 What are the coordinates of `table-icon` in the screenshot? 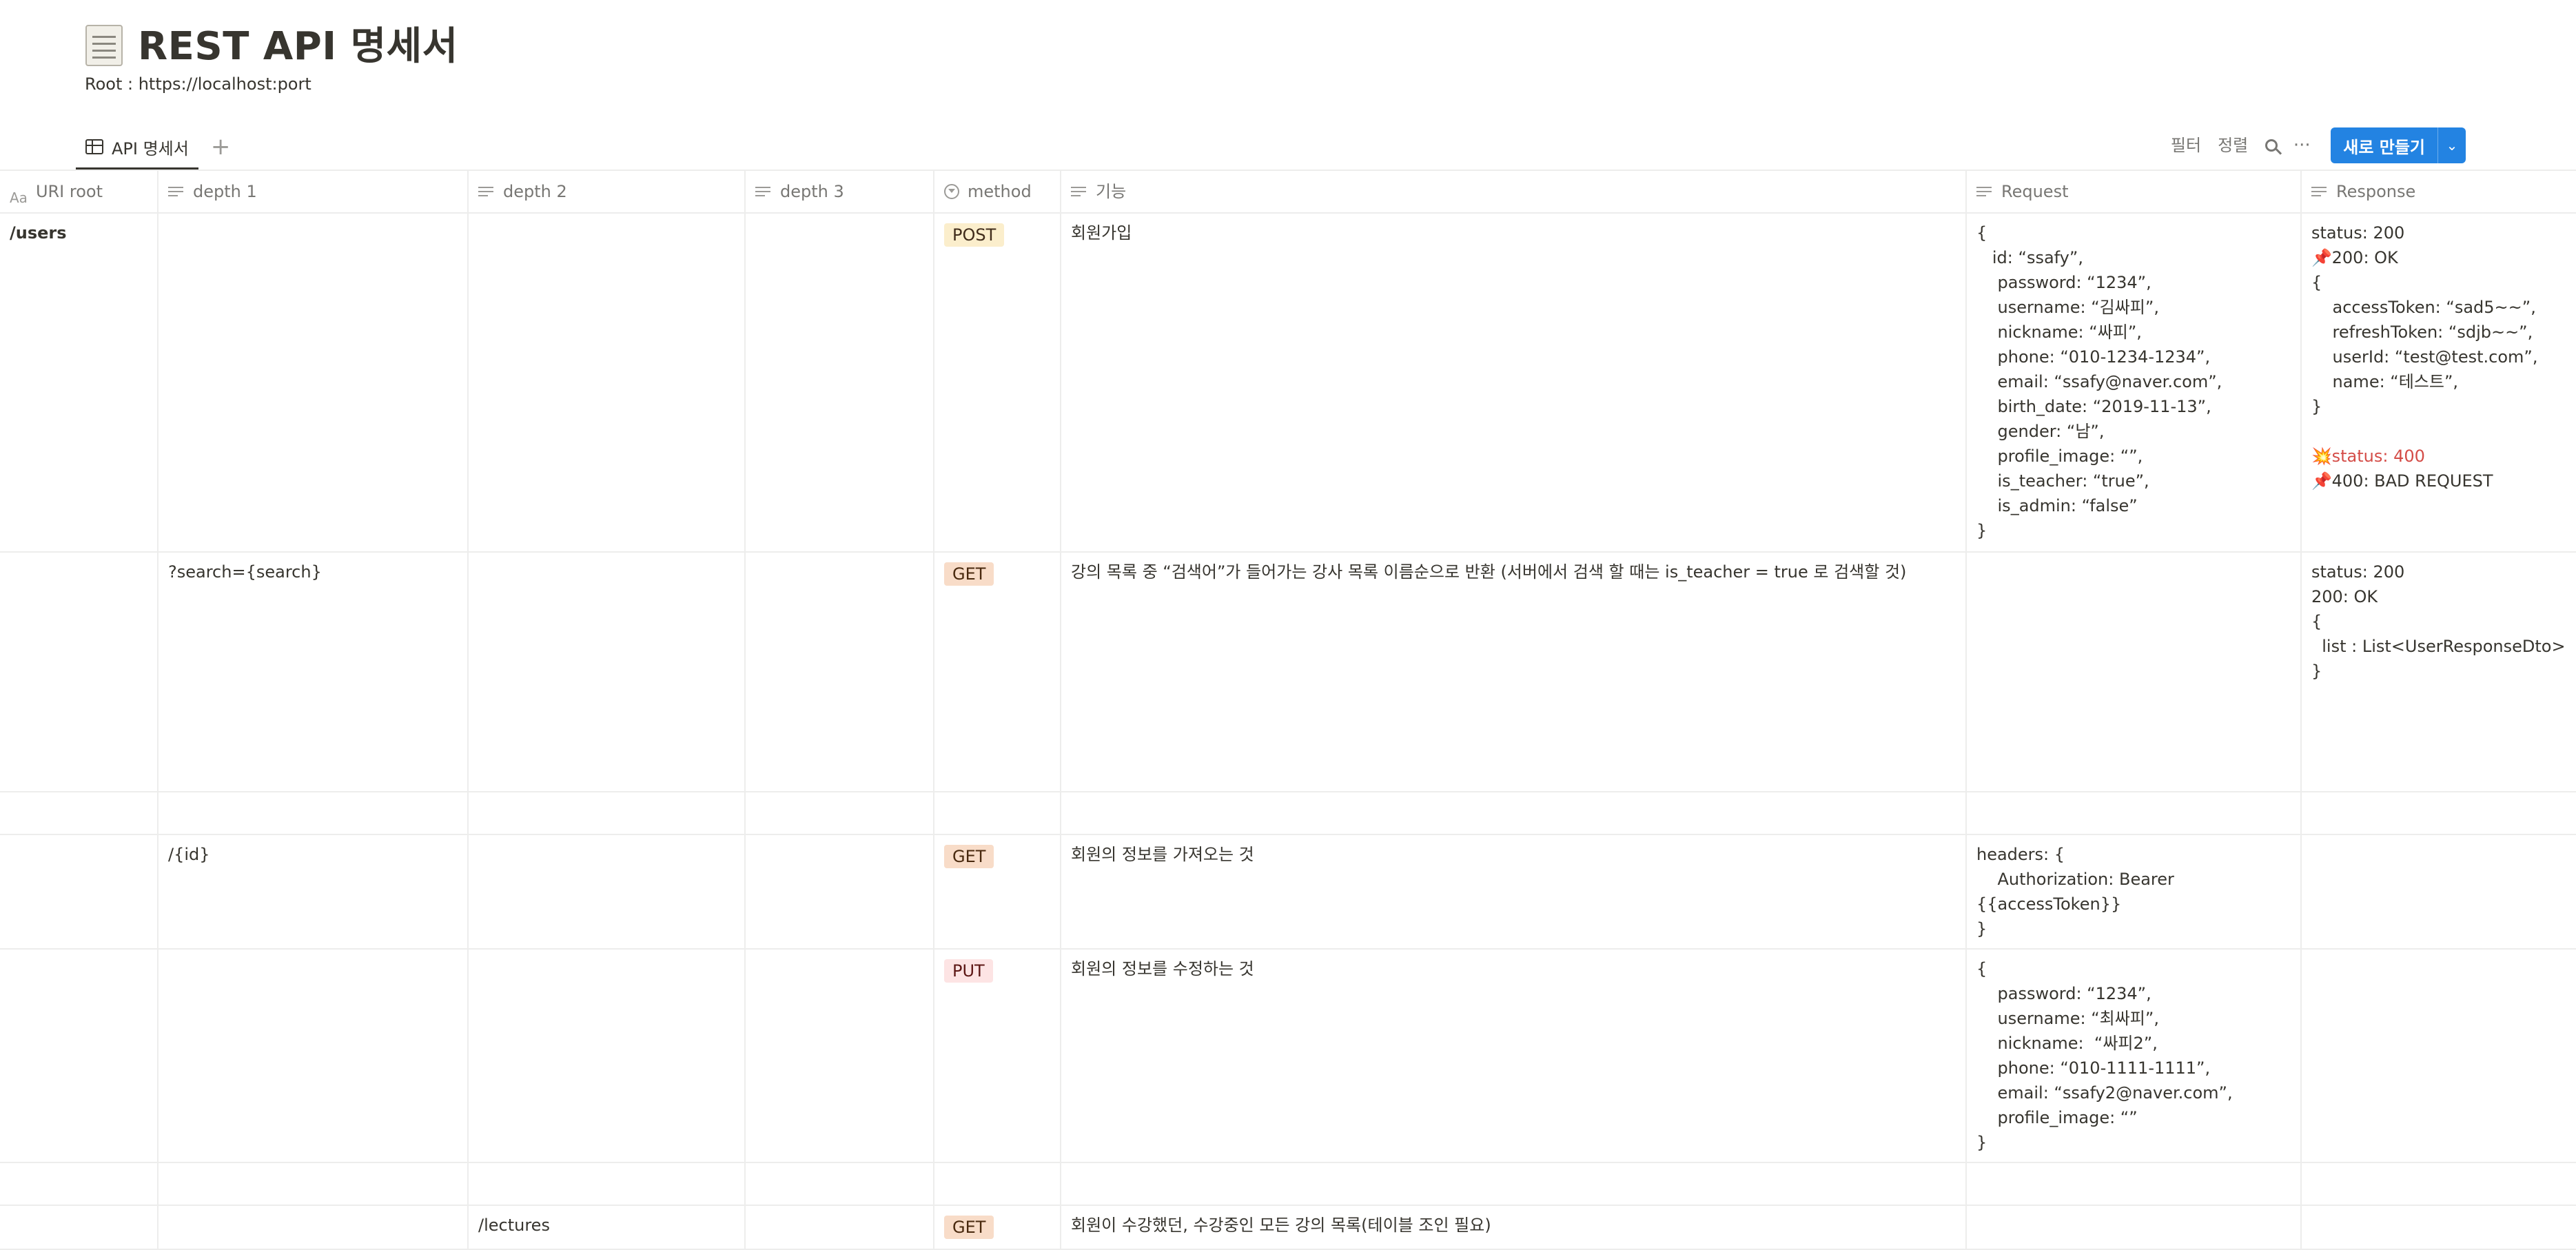 It's located at (94, 146).